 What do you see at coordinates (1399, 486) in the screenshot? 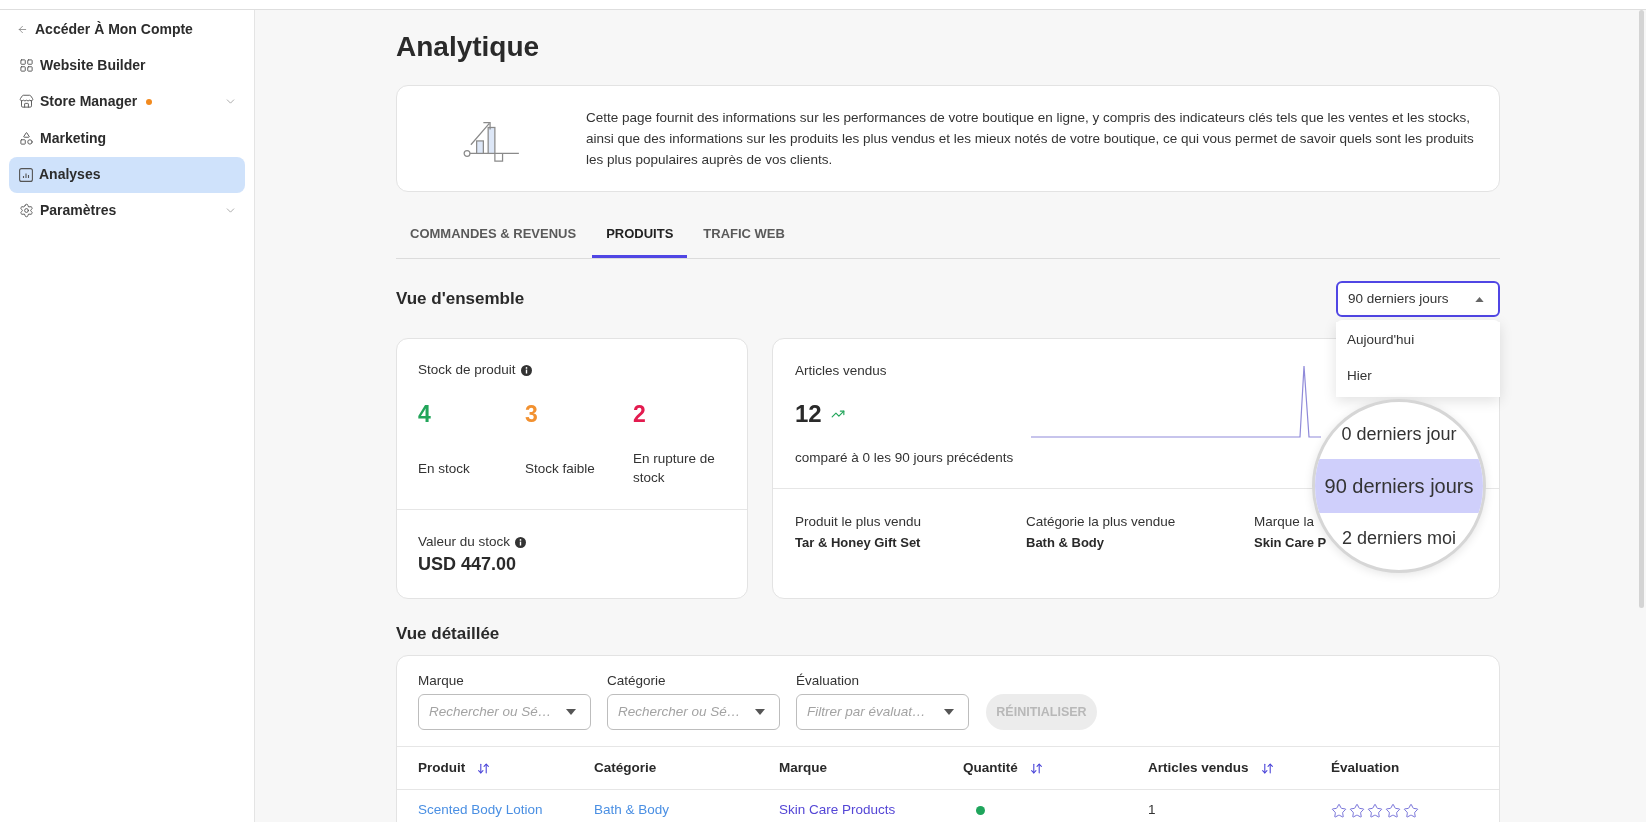
I see `magnified-option: 90 derniers jours` at bounding box center [1399, 486].